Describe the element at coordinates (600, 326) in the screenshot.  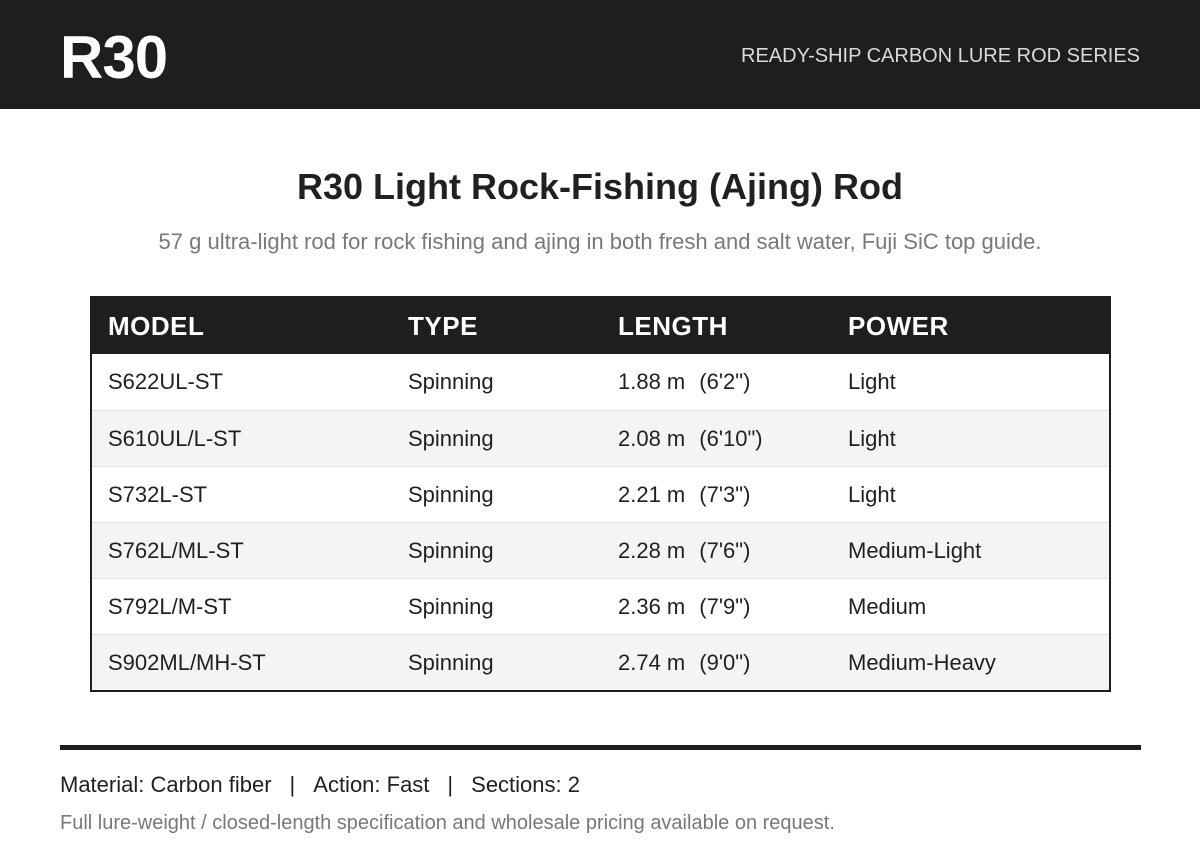
I see `table-header: MODEL TYPE LENGTH POWER` at that location.